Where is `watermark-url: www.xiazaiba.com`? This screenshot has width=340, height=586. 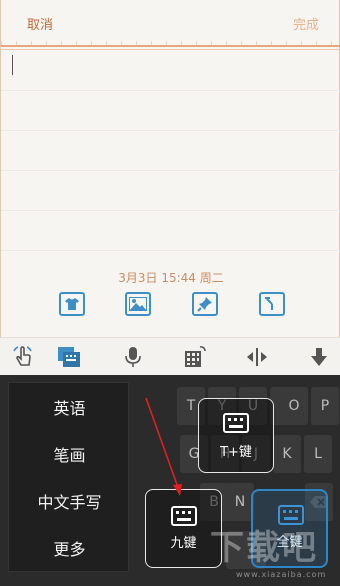 watermark-url: www.xiazaiba.com is located at coordinates (281, 574).